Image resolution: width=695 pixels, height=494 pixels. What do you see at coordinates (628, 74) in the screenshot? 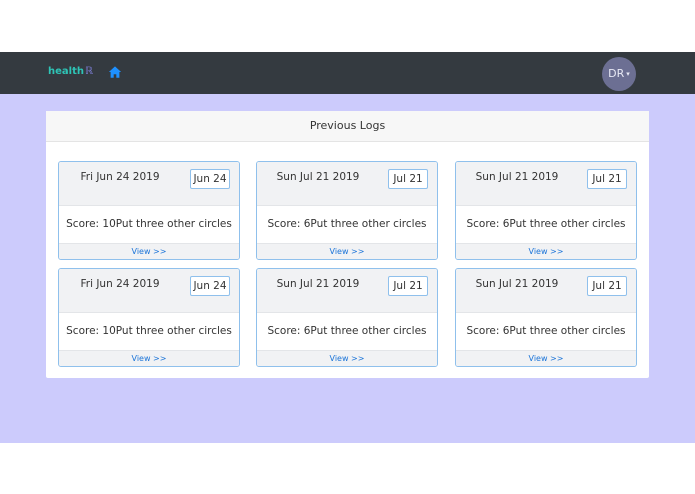
I see `chevron-down-icon: ▾` at bounding box center [628, 74].